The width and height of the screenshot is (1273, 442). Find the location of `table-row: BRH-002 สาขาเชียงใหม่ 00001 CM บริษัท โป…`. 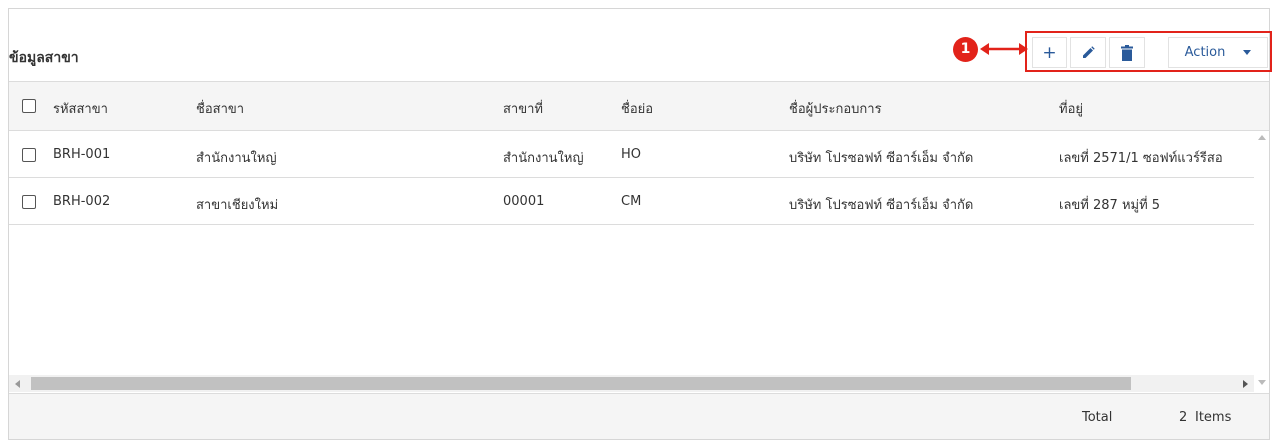

table-row: BRH-002 สาขาเชียงใหม่ 00001 CM บริษัท โป… is located at coordinates (631, 201).